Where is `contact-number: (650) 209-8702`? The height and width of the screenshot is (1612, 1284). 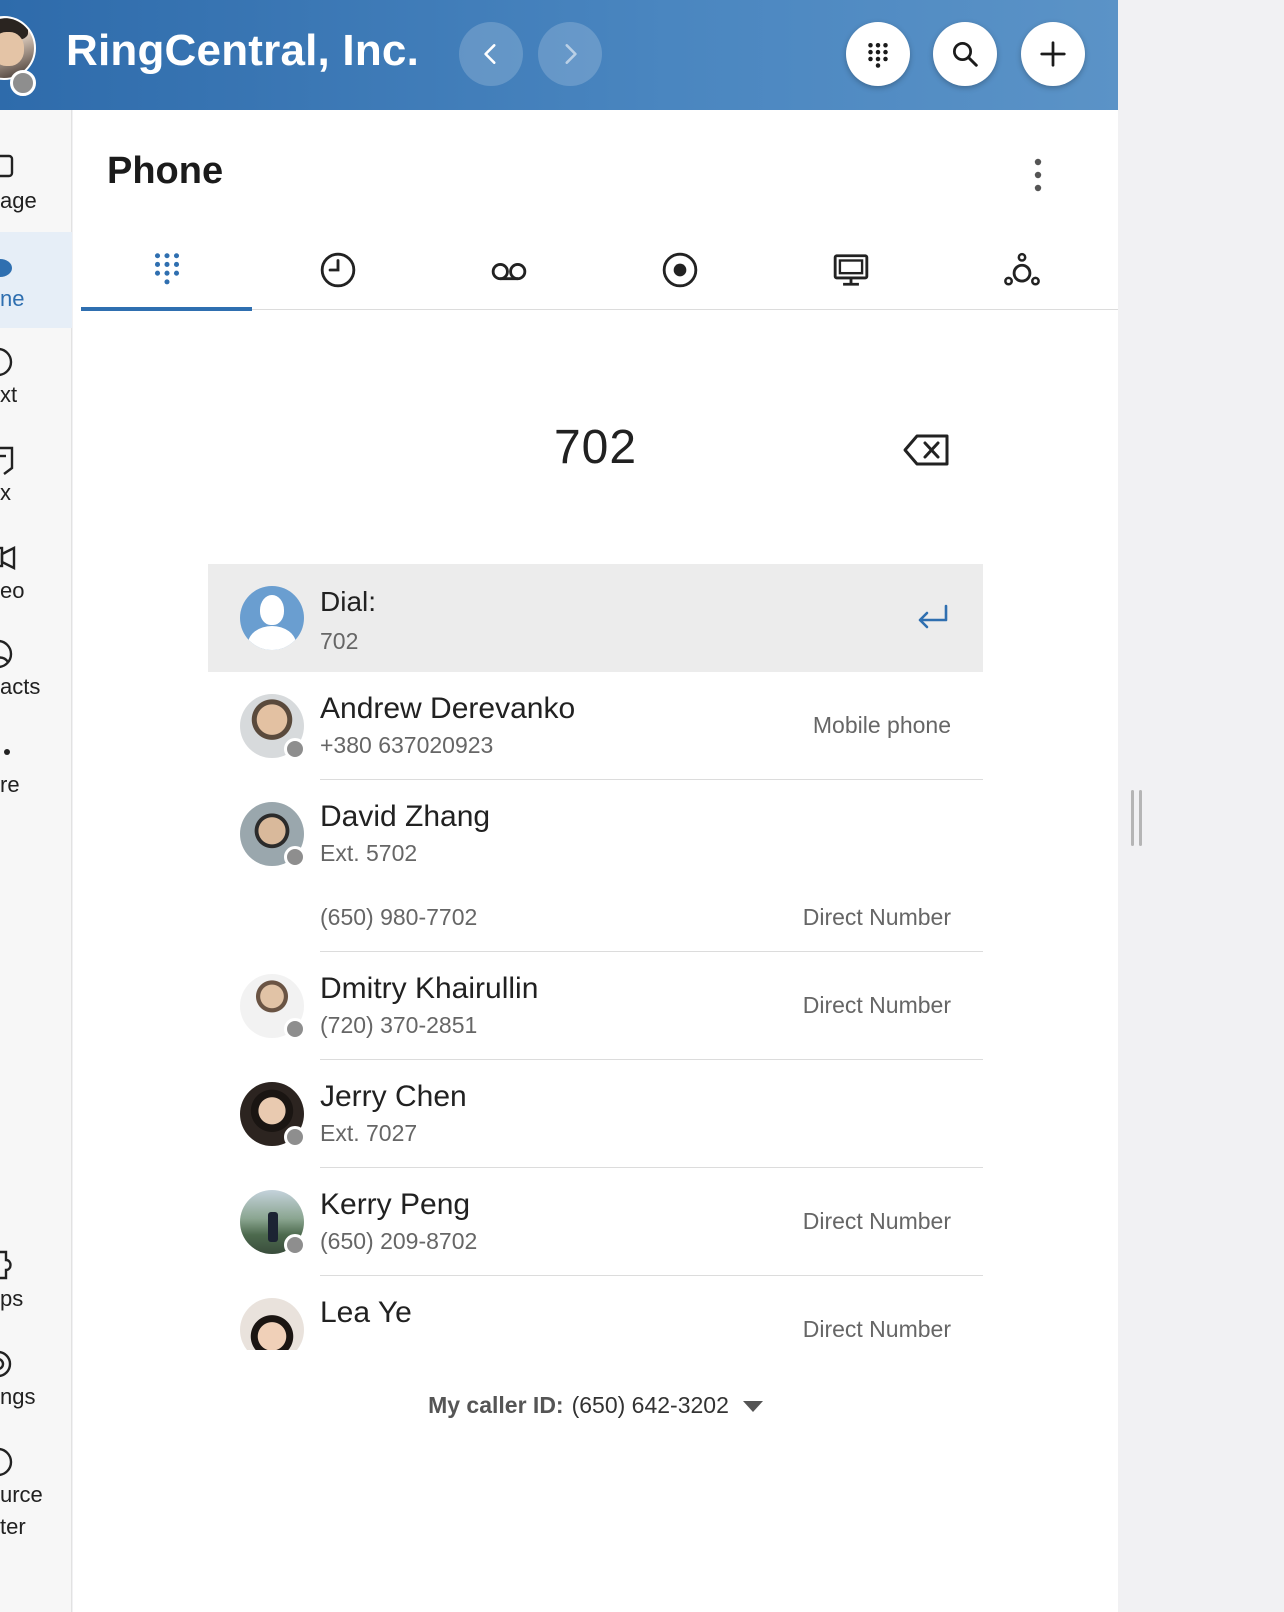 contact-number: (650) 209-8702 is located at coordinates (399, 1241).